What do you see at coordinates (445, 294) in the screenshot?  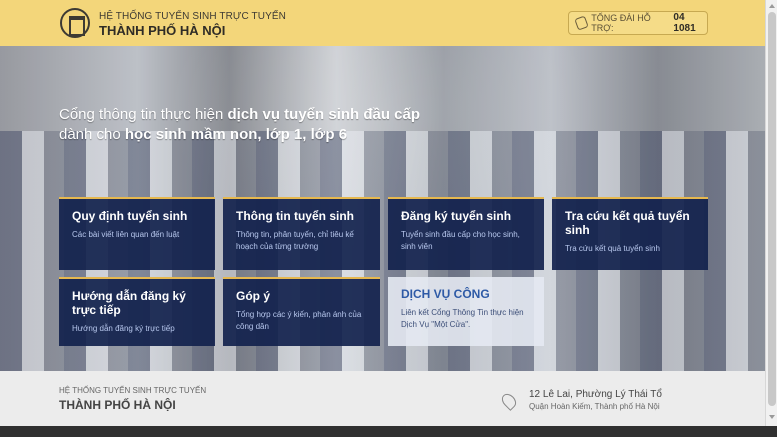 I see `tile-title: DỊCH VỤ CÔNG` at bounding box center [445, 294].